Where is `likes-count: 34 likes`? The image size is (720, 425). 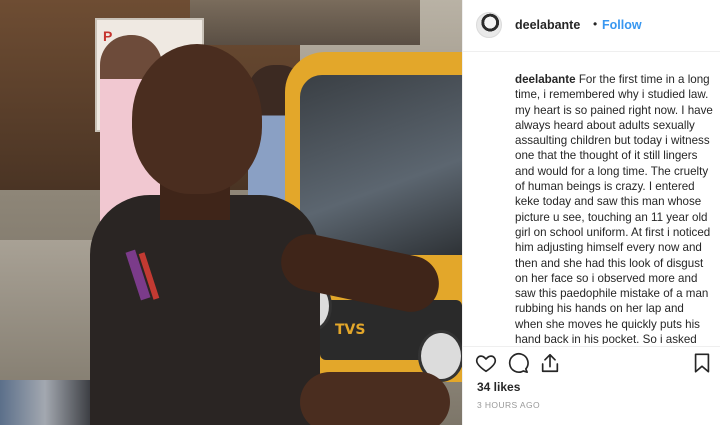 likes-count: 34 likes is located at coordinates (498, 387).